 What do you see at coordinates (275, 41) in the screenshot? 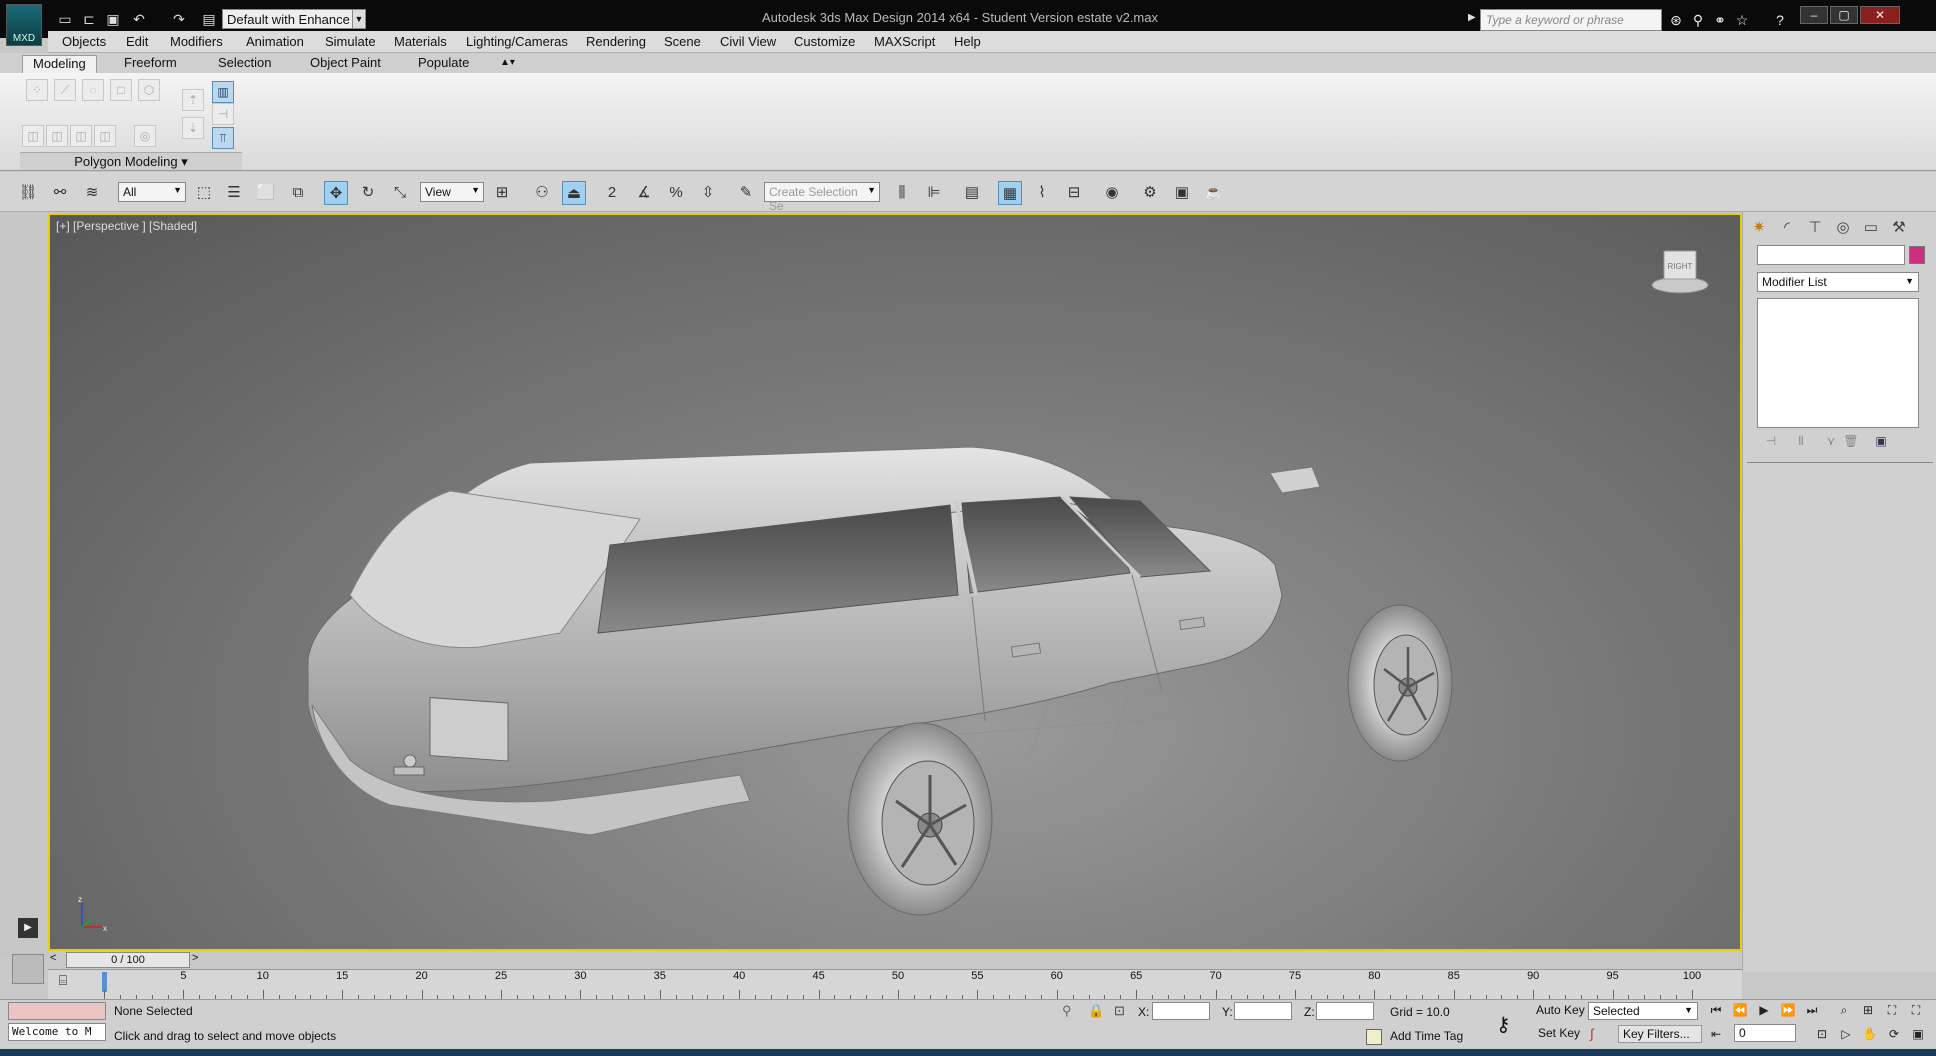
I see `menu-animation: Animation` at bounding box center [275, 41].